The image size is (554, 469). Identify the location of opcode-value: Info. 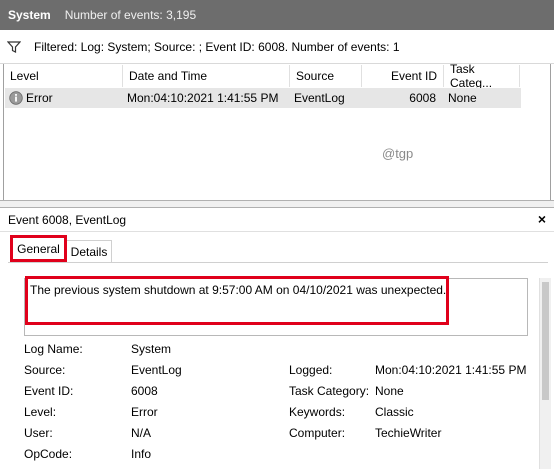
(141, 454).